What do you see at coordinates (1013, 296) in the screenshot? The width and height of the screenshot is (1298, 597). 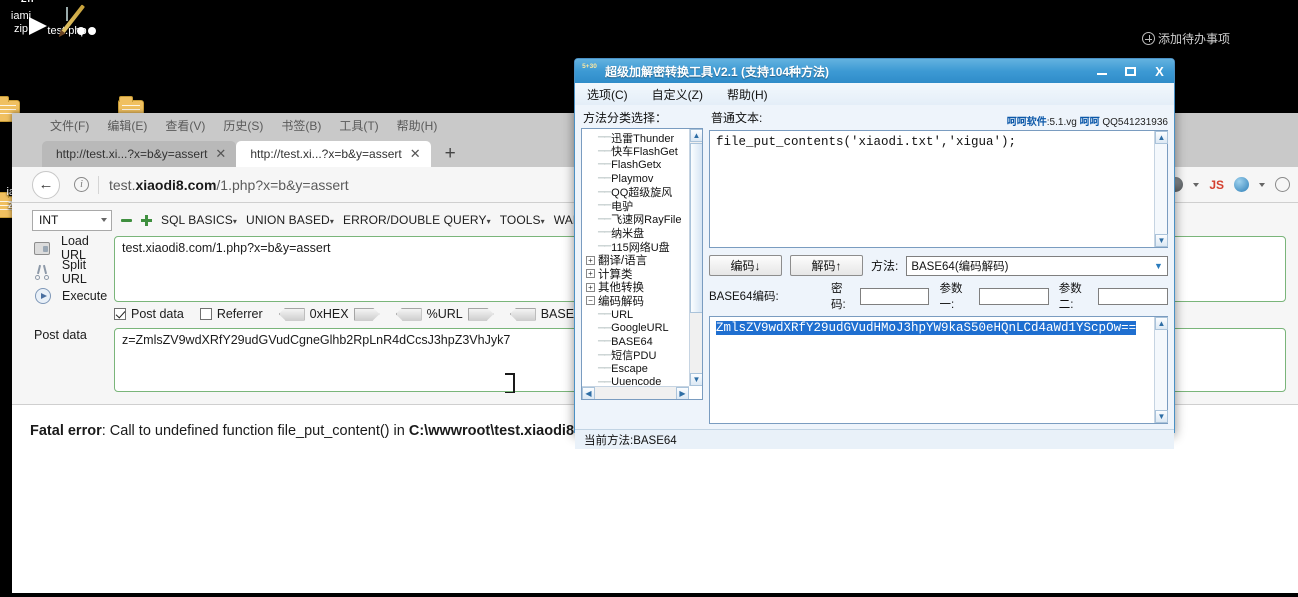 I see `param1-input` at bounding box center [1013, 296].